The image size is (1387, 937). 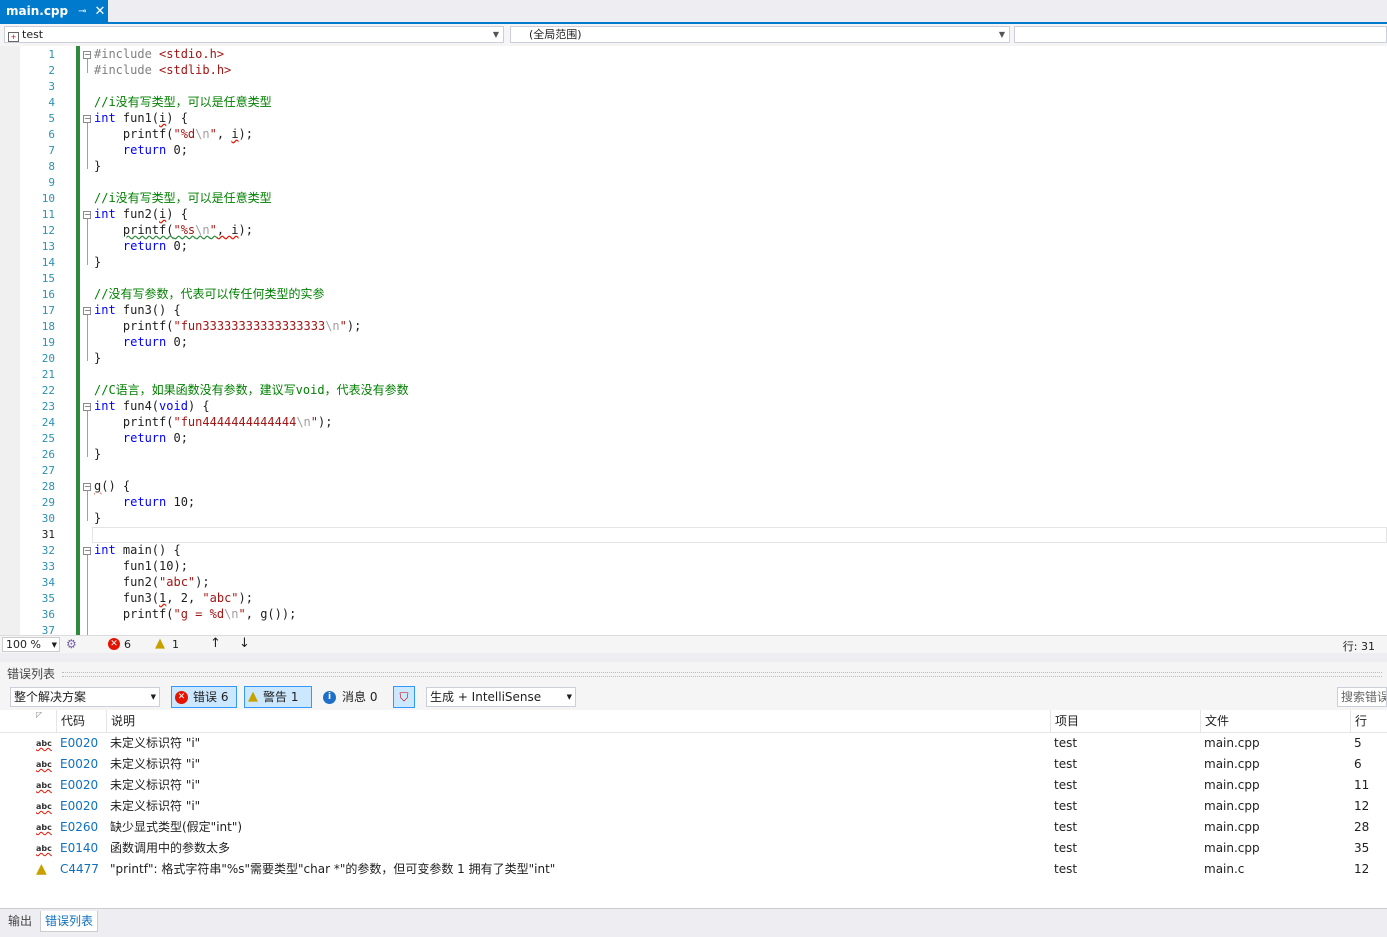 What do you see at coordinates (1125, 721) in the screenshot?
I see `header-project: 项目` at bounding box center [1125, 721].